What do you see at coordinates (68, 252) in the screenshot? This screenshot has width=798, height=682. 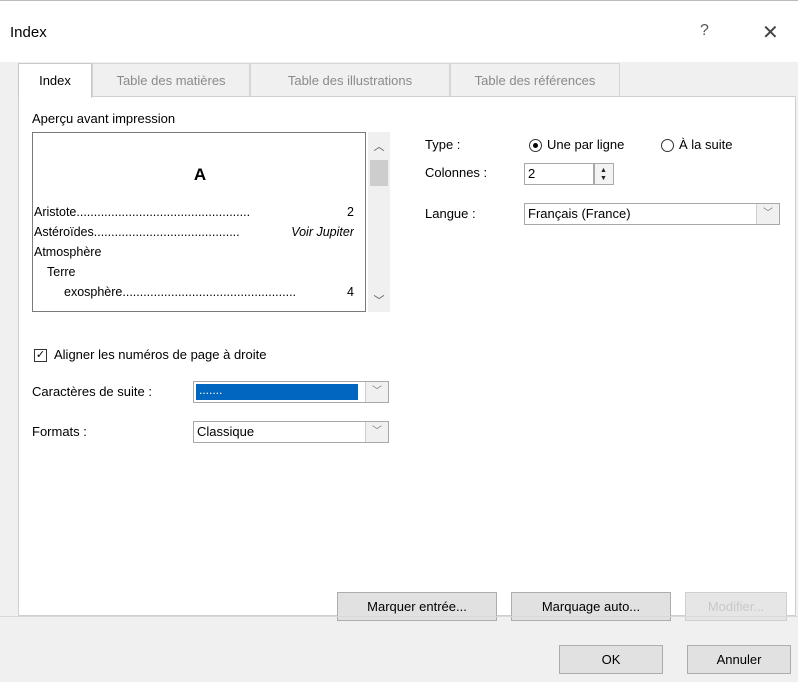 I see `preview-entry: Atmosphère` at bounding box center [68, 252].